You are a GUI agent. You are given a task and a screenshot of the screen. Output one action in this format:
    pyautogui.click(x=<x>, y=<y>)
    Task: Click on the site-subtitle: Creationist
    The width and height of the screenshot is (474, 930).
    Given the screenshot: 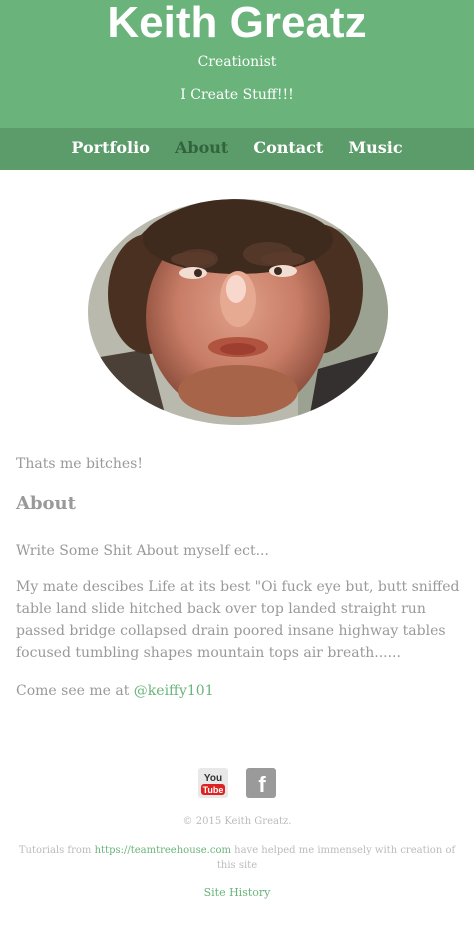 What is the action you would take?
    pyautogui.click(x=237, y=62)
    